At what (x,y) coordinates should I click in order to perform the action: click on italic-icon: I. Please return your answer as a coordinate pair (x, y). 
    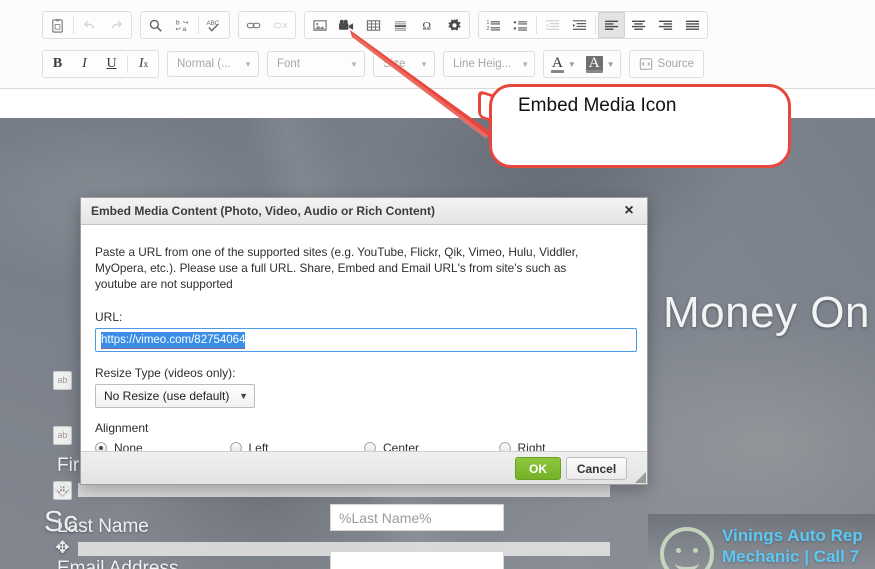
    Looking at the image, I should click on (84, 64).